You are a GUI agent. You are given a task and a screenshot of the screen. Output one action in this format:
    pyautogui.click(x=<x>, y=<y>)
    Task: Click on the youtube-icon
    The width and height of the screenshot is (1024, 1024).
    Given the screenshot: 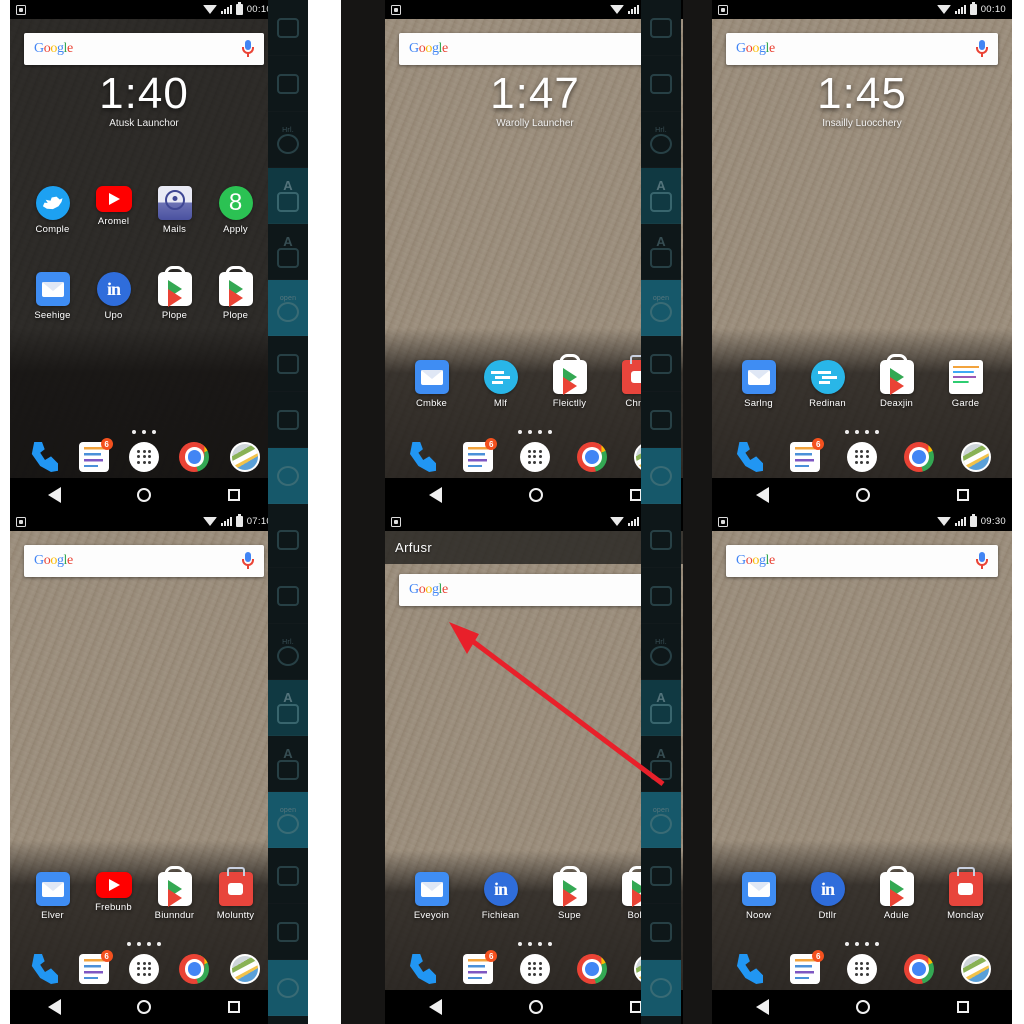 What is the action you would take?
    pyautogui.click(x=113, y=885)
    